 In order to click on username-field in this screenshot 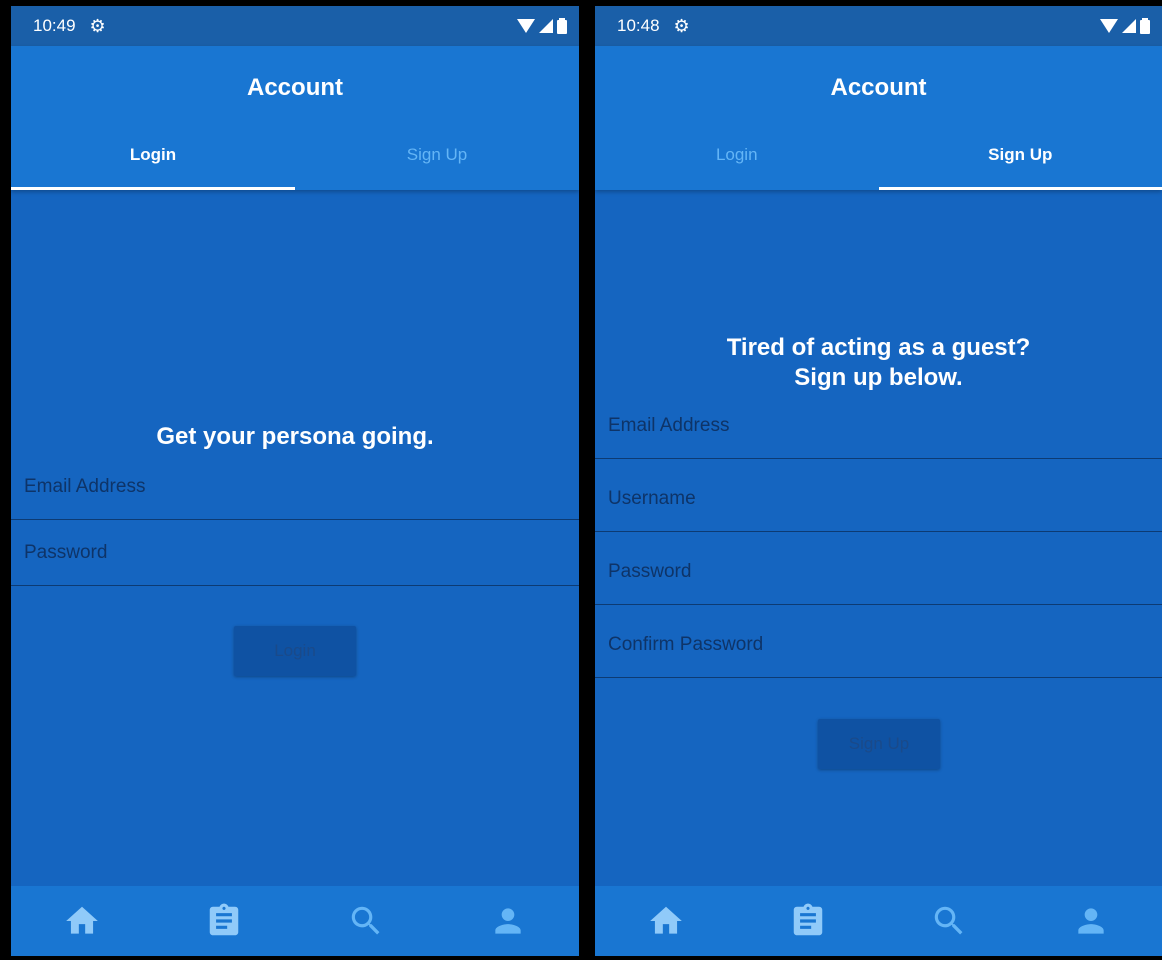, I will do `click(878, 499)`.